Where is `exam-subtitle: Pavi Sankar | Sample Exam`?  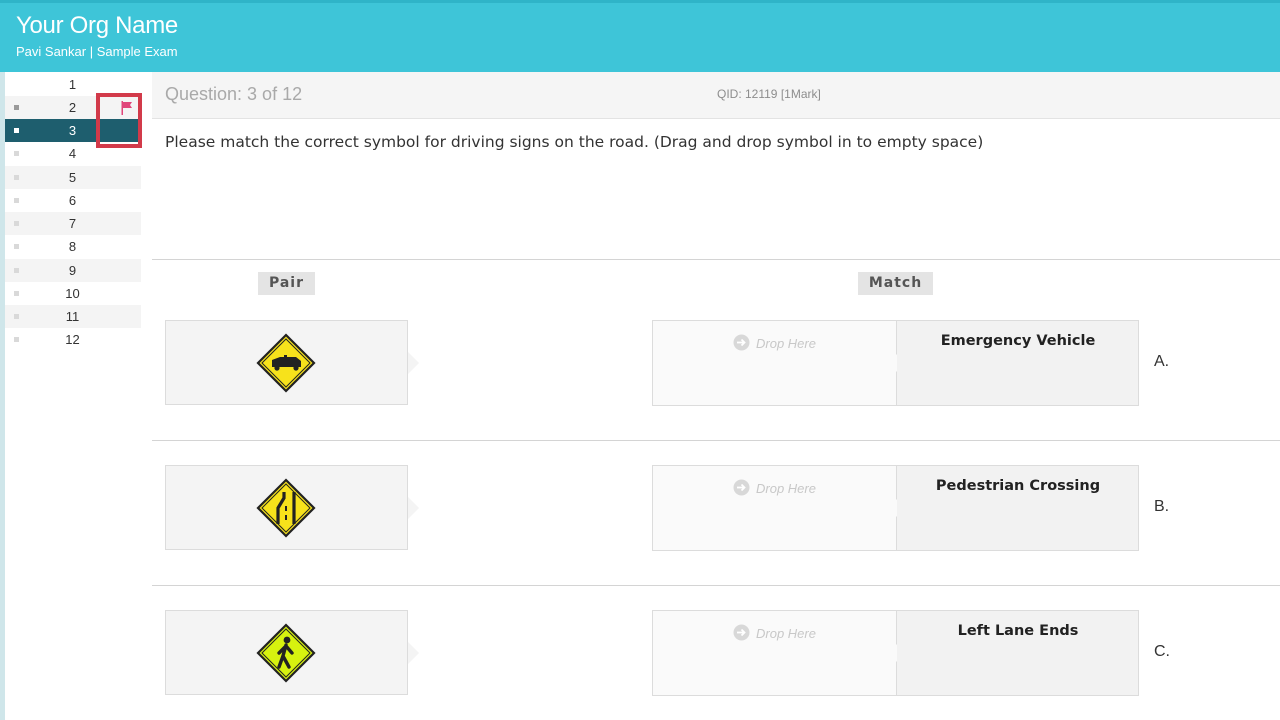
exam-subtitle: Pavi Sankar | Sample Exam is located at coordinates (97, 51).